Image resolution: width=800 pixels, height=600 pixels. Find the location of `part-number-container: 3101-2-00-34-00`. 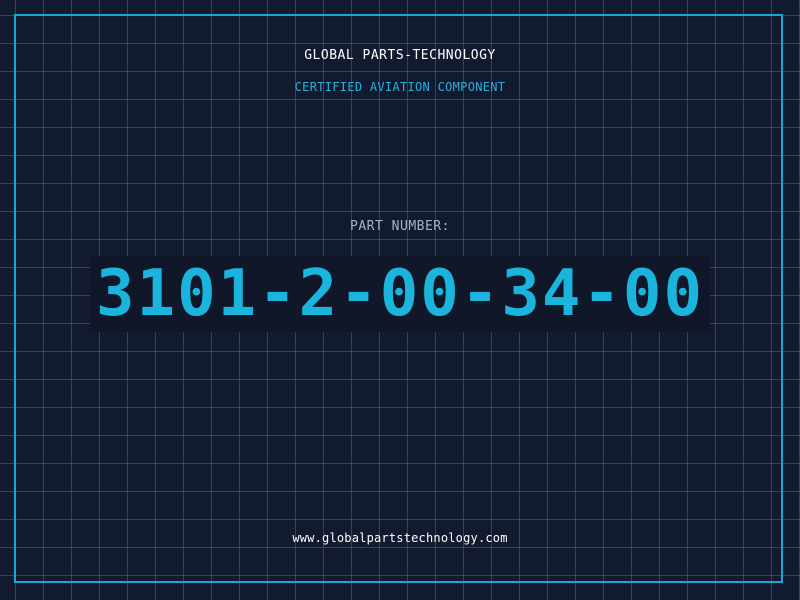

part-number-container: 3101-2-00-34-00 is located at coordinates (400, 294).